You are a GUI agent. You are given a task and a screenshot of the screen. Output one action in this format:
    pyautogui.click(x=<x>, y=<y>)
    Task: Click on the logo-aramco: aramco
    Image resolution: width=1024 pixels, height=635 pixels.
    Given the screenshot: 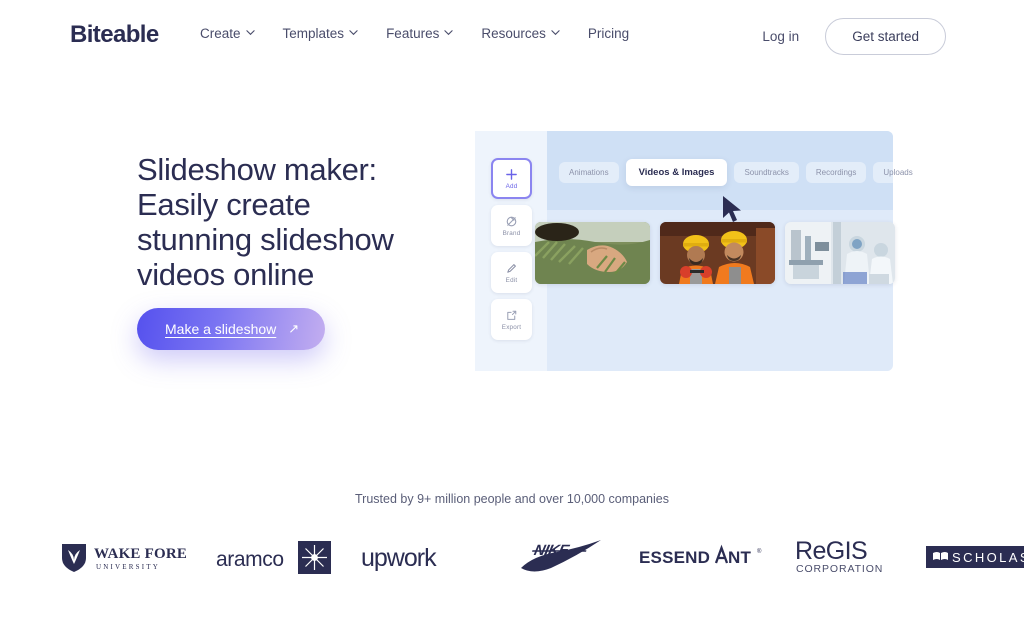 What is the action you would take?
    pyautogui.click(x=275, y=557)
    